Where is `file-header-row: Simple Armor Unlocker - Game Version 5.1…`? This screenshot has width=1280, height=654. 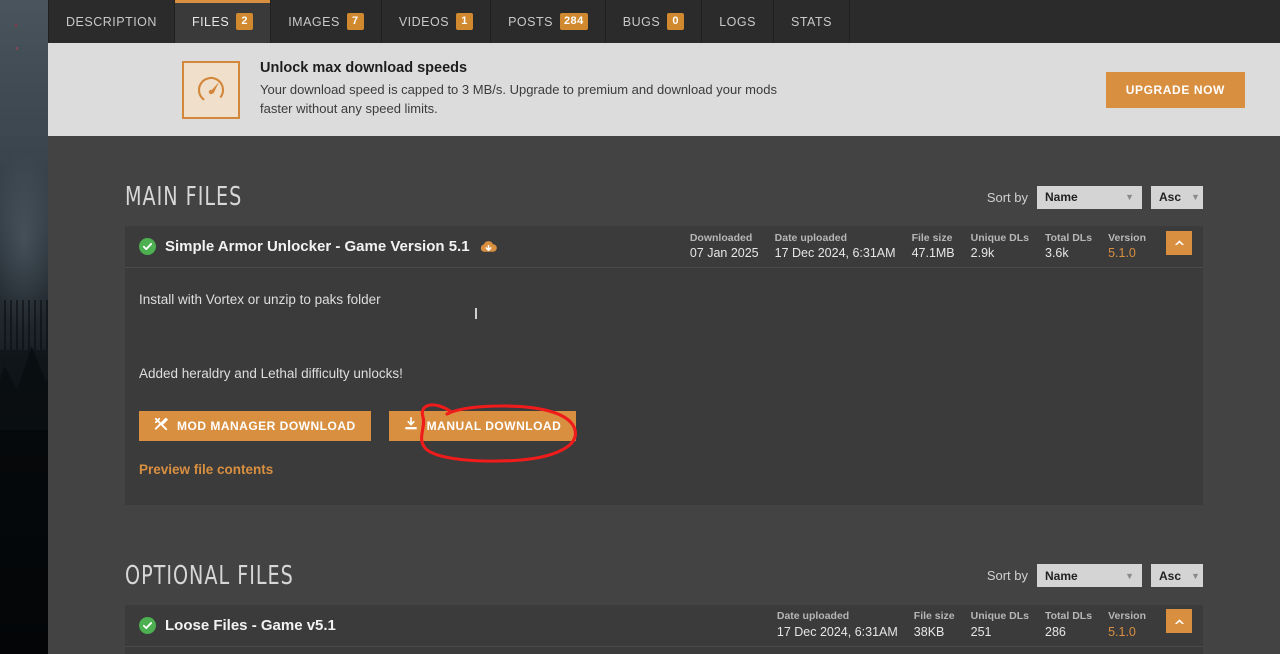 file-header-row: Simple Armor Unlocker - Game Version 5.1… is located at coordinates (664, 247).